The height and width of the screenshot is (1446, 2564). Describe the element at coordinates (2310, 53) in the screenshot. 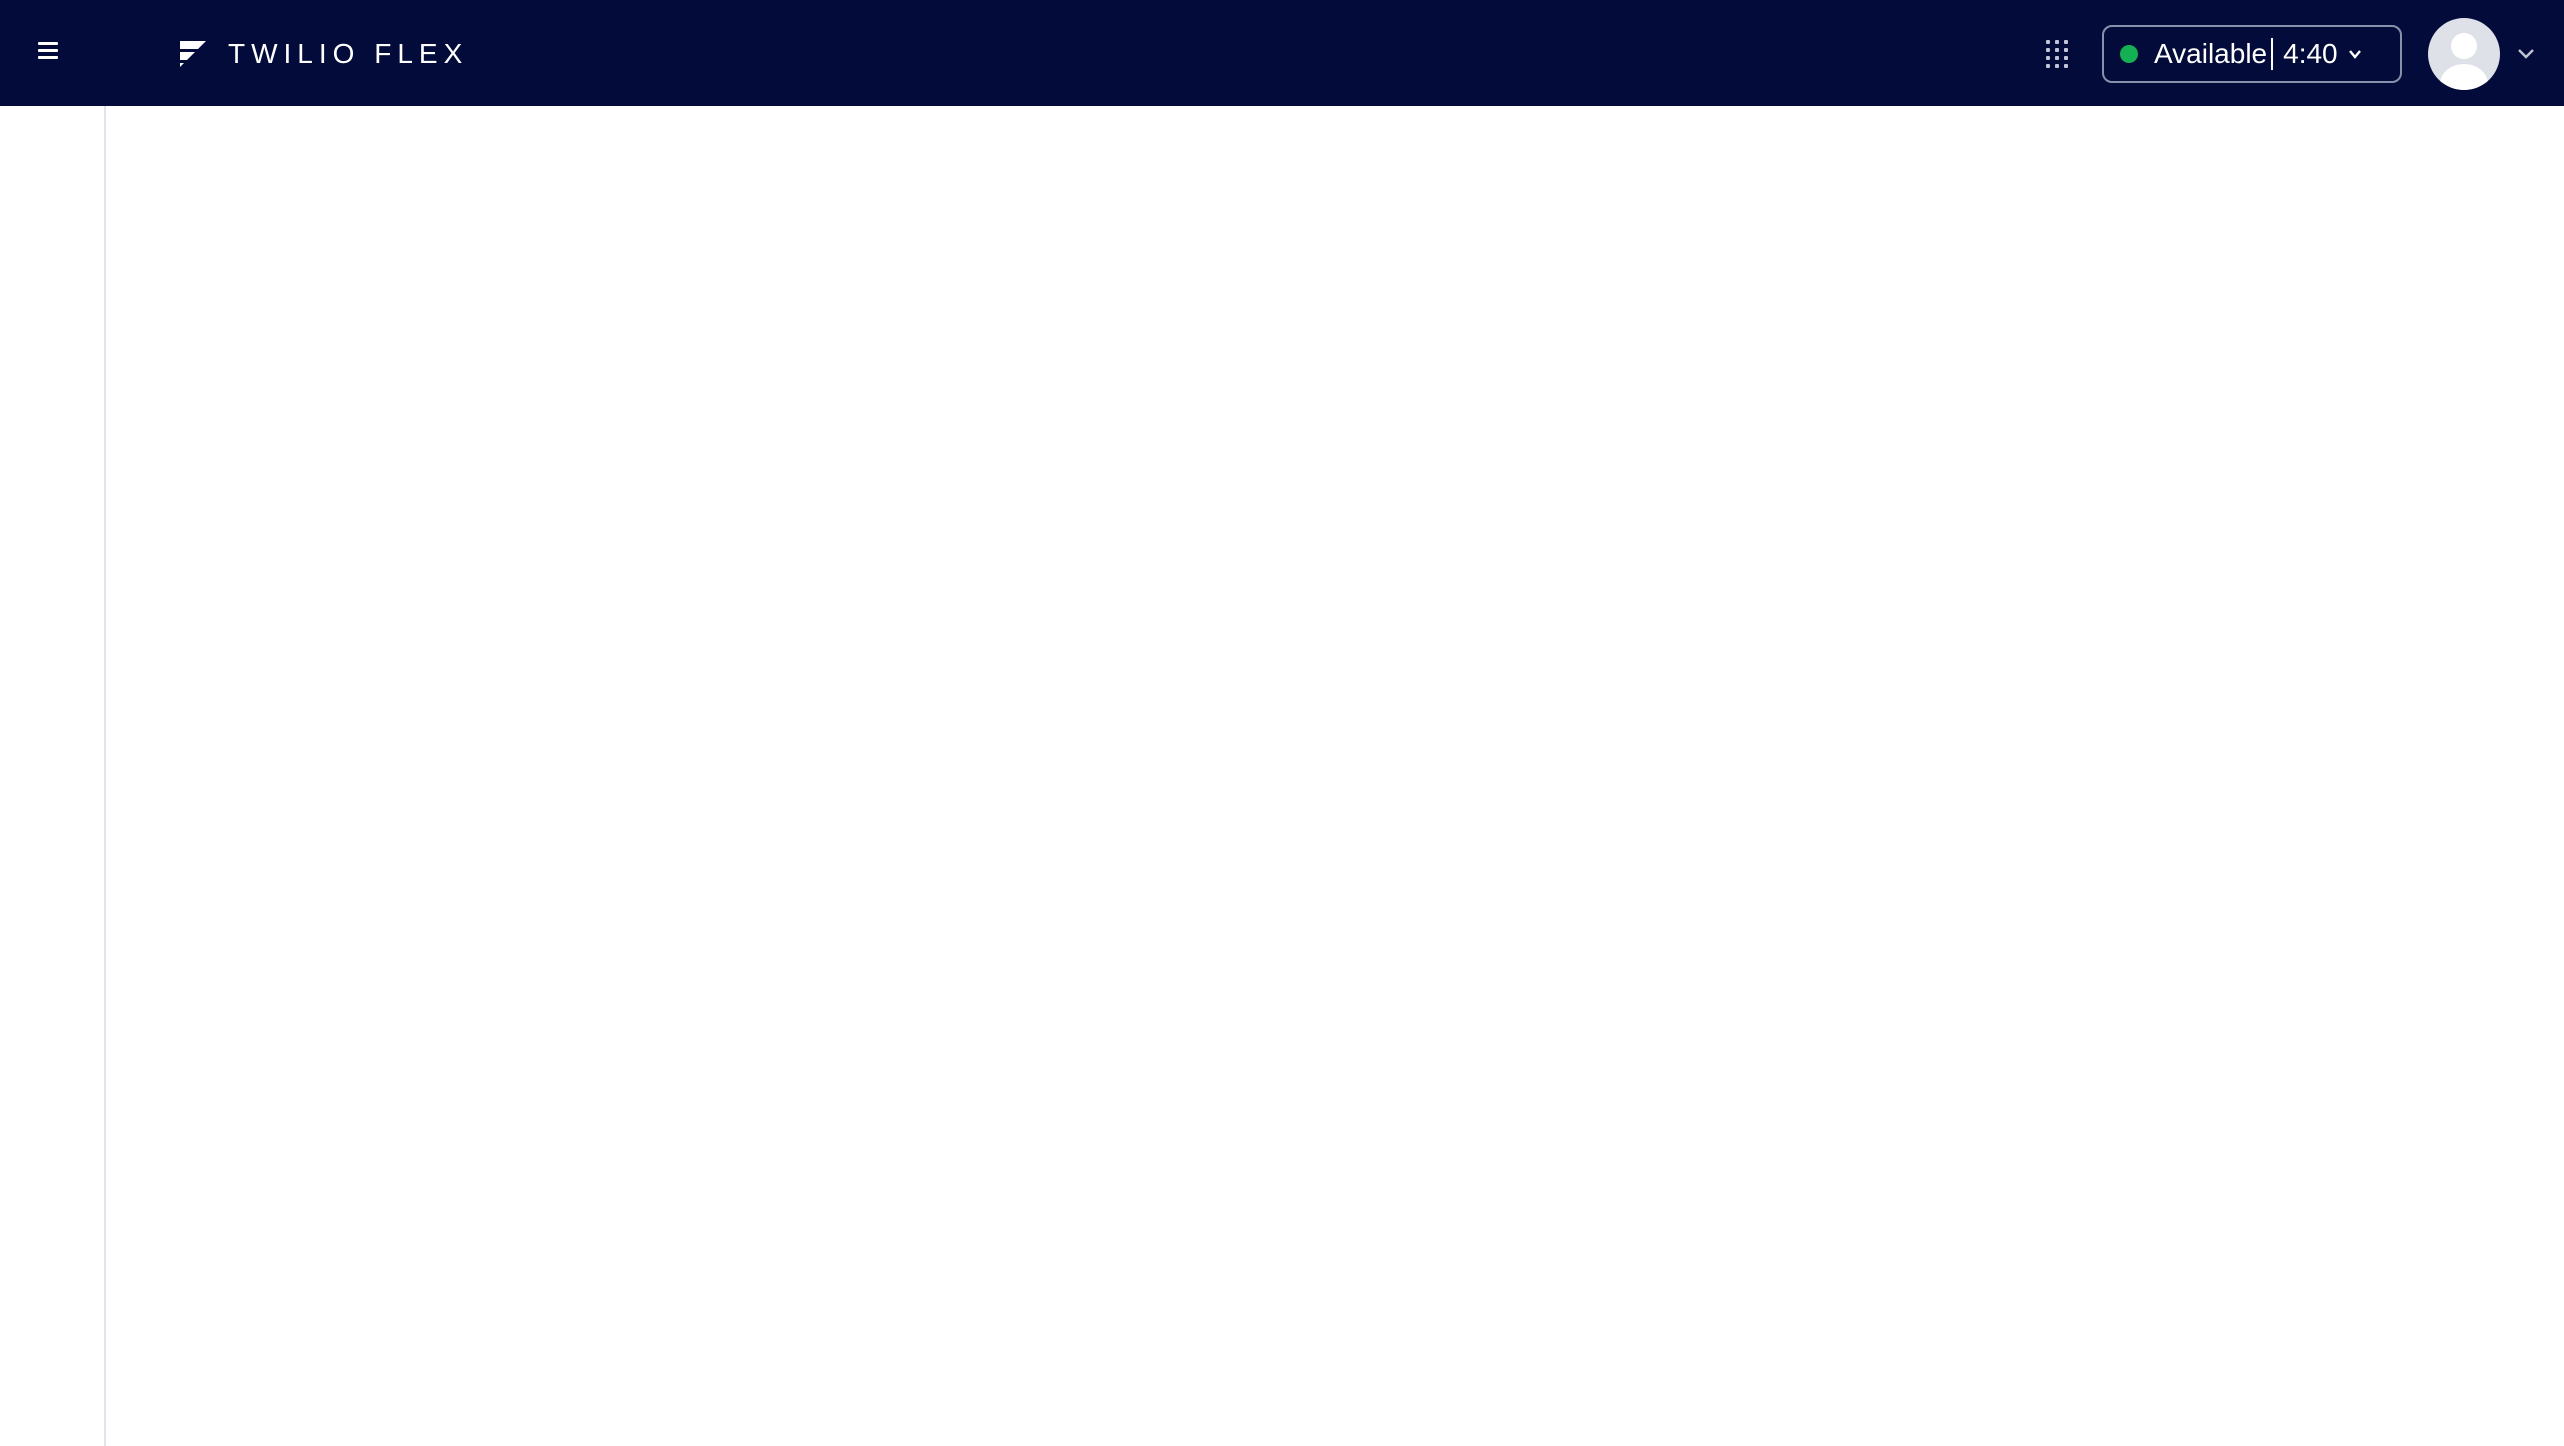

I see `status-timer: 4:40` at that location.